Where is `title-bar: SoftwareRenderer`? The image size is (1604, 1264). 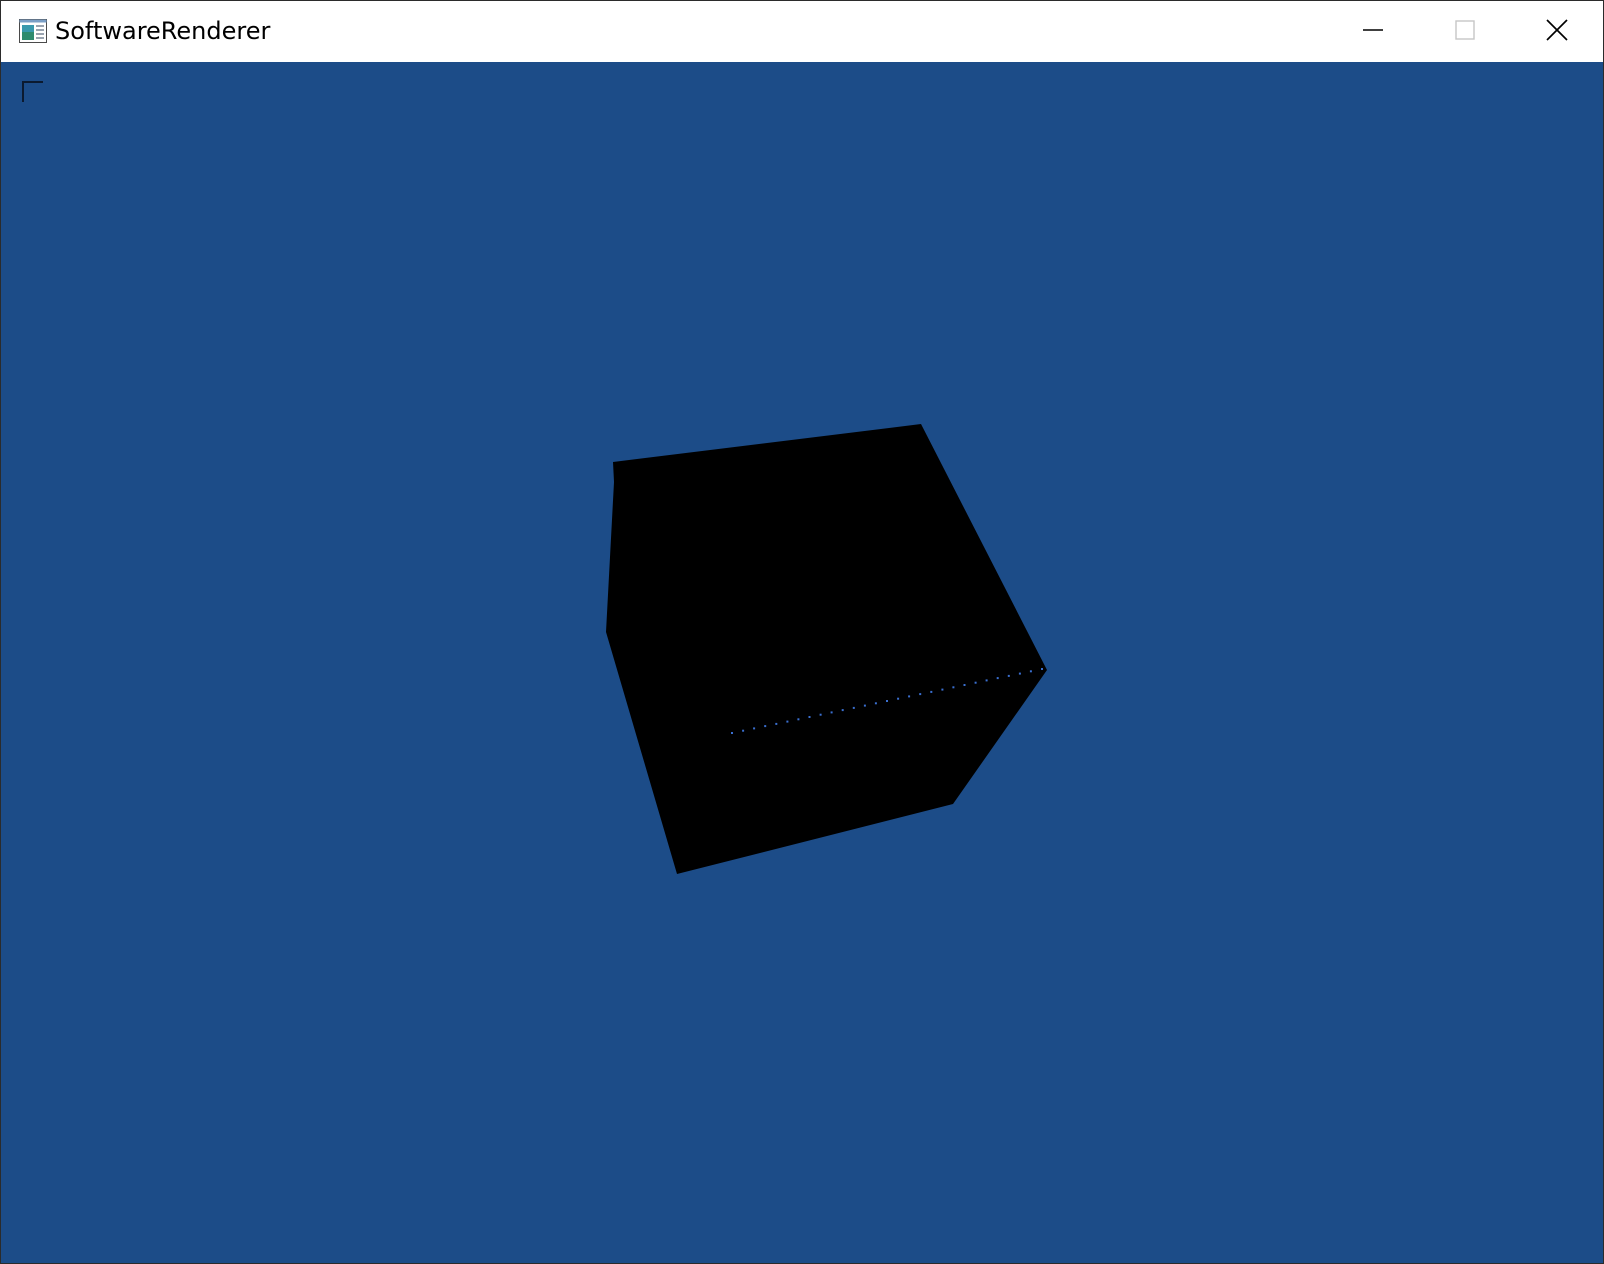 title-bar: SoftwareRenderer is located at coordinates (802, 31).